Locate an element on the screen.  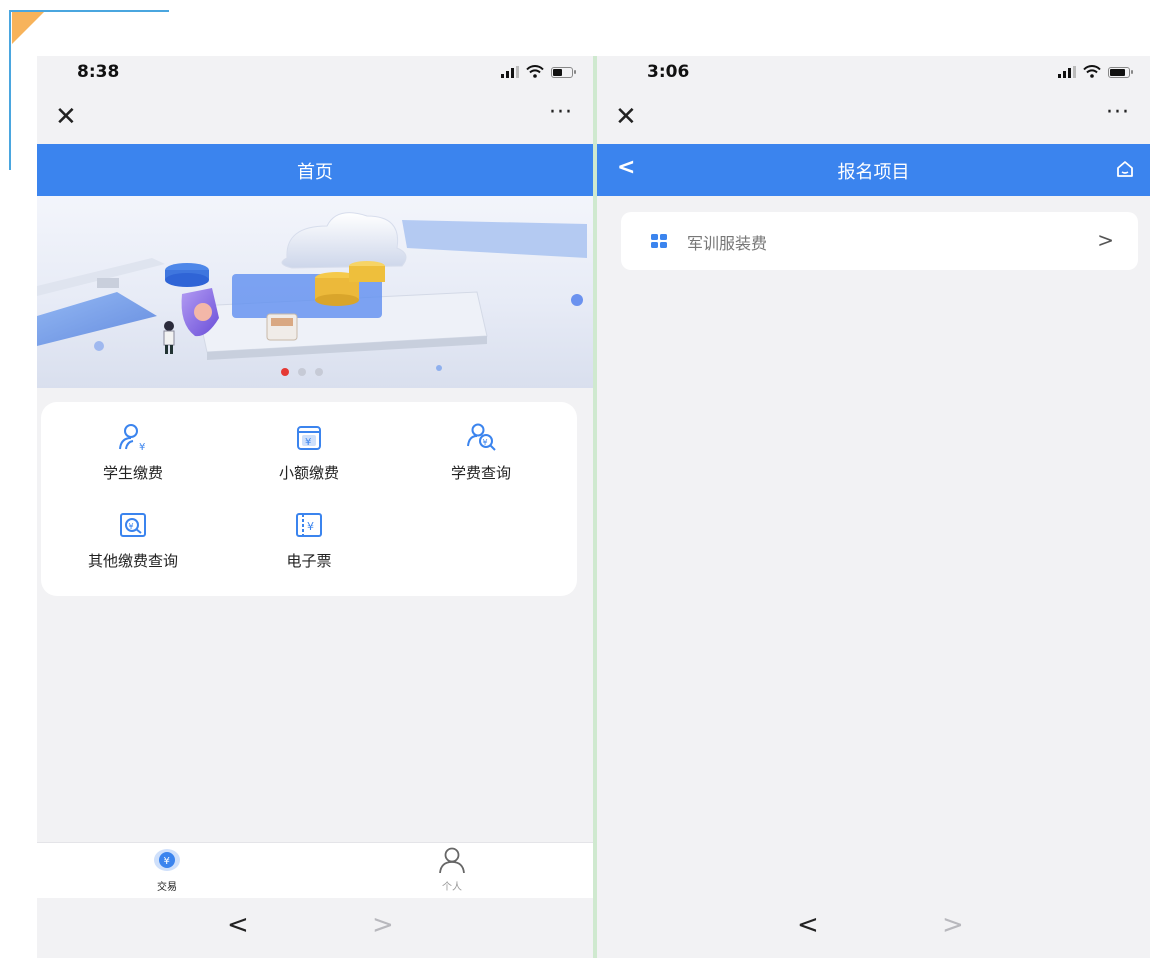
small-payment-icon: ¥ is located at coordinates (309, 438).